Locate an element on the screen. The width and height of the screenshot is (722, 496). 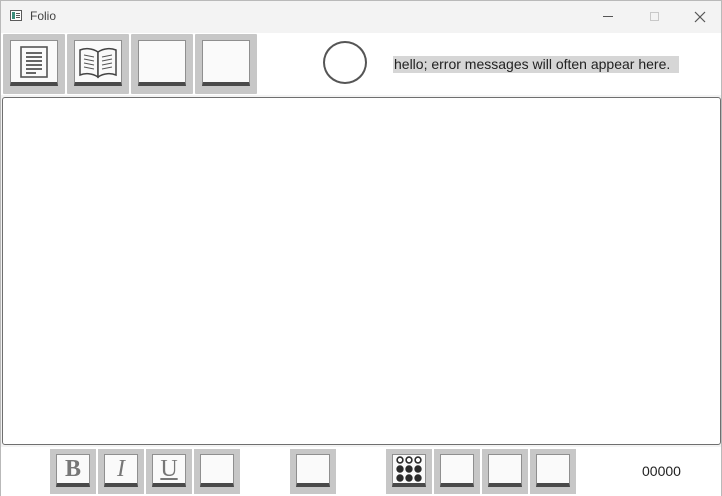
open-book-button is located at coordinates (98, 64).